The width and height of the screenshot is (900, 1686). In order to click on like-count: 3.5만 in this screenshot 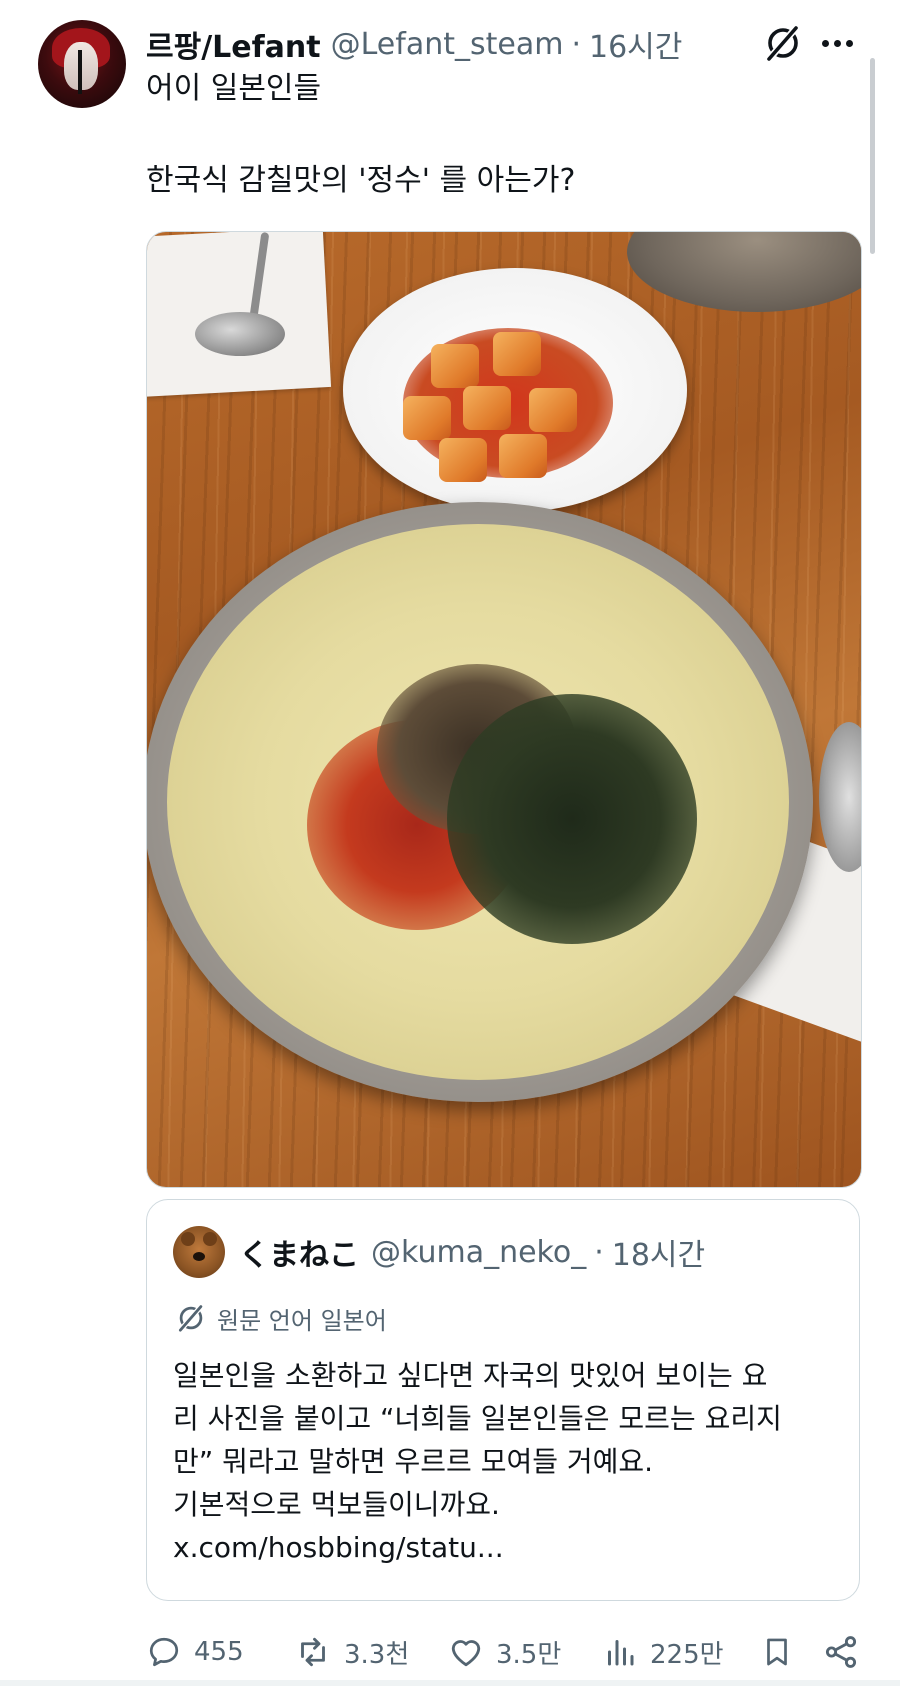, I will do `click(529, 1654)`.